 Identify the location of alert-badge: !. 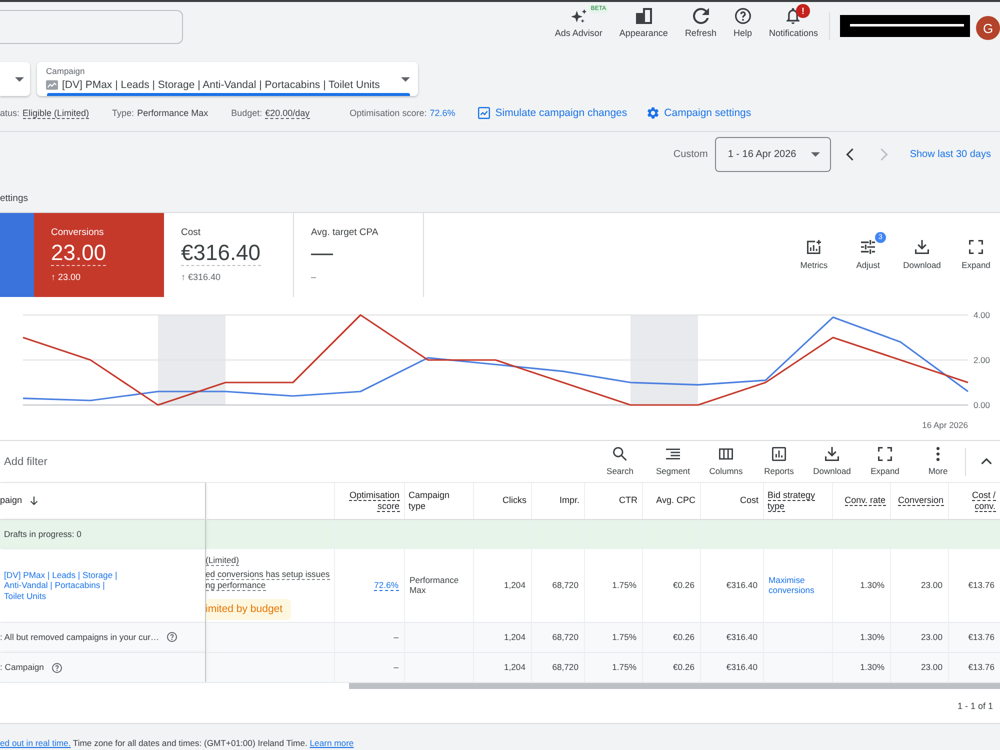
(803, 11).